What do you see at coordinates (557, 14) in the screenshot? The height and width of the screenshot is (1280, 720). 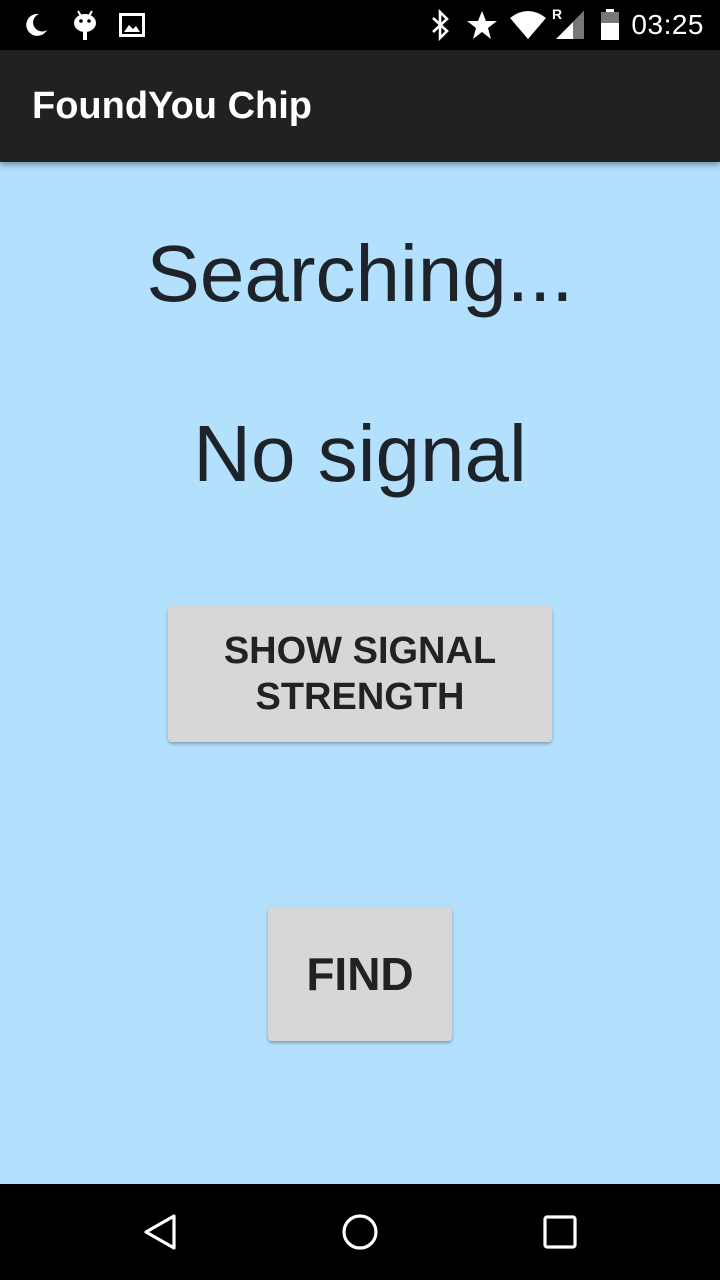 I see `roaming-label: R` at bounding box center [557, 14].